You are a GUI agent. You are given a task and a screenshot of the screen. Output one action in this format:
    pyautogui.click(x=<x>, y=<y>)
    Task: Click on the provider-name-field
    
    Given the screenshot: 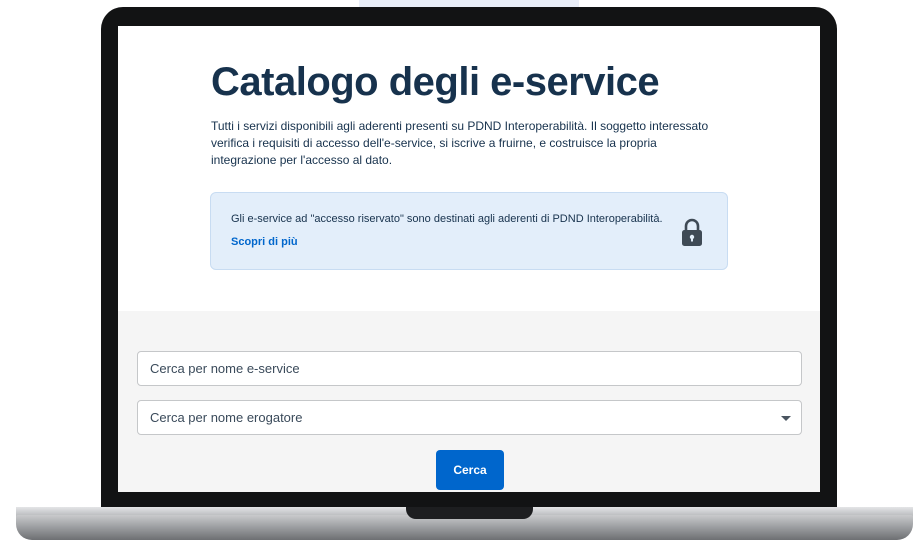 What is the action you would take?
    pyautogui.click(x=469, y=417)
    